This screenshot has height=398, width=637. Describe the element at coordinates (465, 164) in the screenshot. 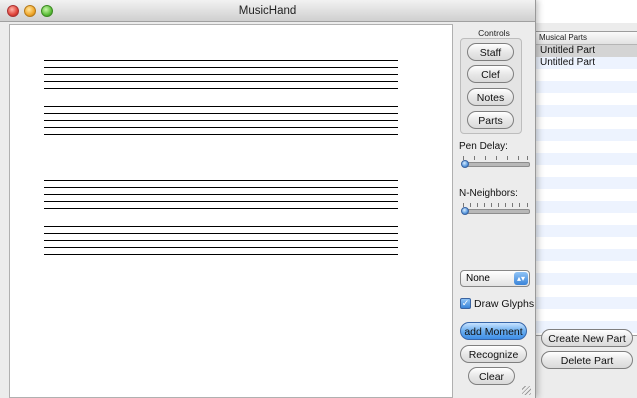

I see `pen-delay-slider-knob` at that location.